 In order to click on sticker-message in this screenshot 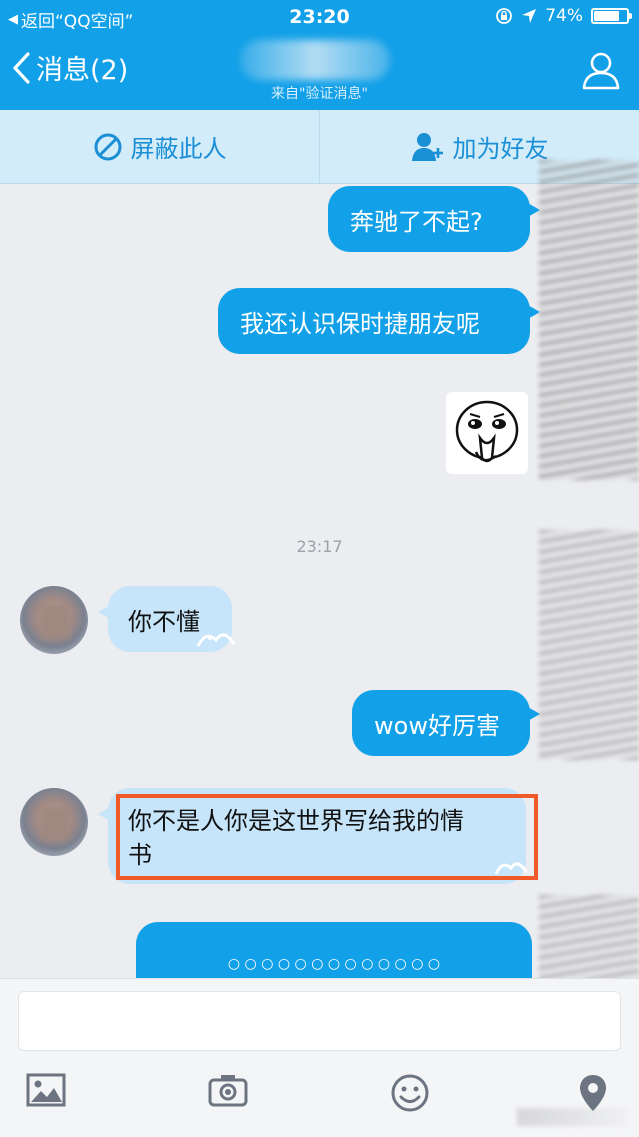, I will do `click(487, 433)`.